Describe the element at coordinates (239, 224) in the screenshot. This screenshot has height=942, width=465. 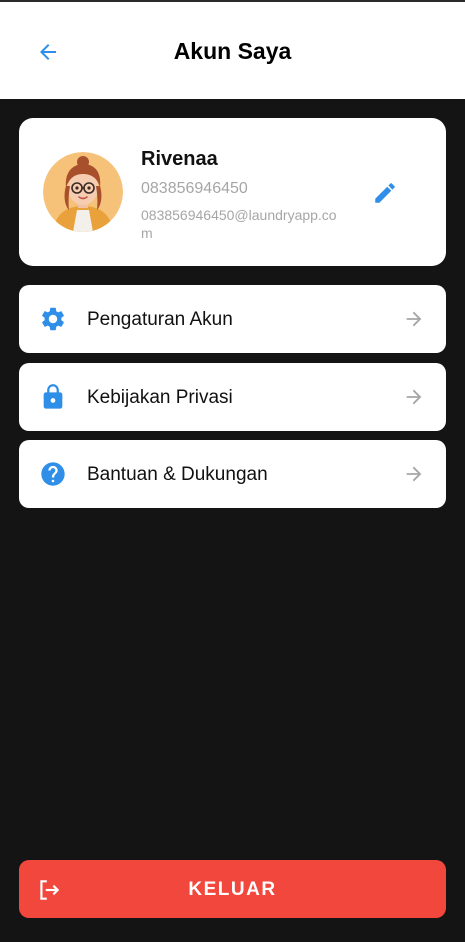
I see `profile-email: 083856946450@laundryapp.com` at that location.